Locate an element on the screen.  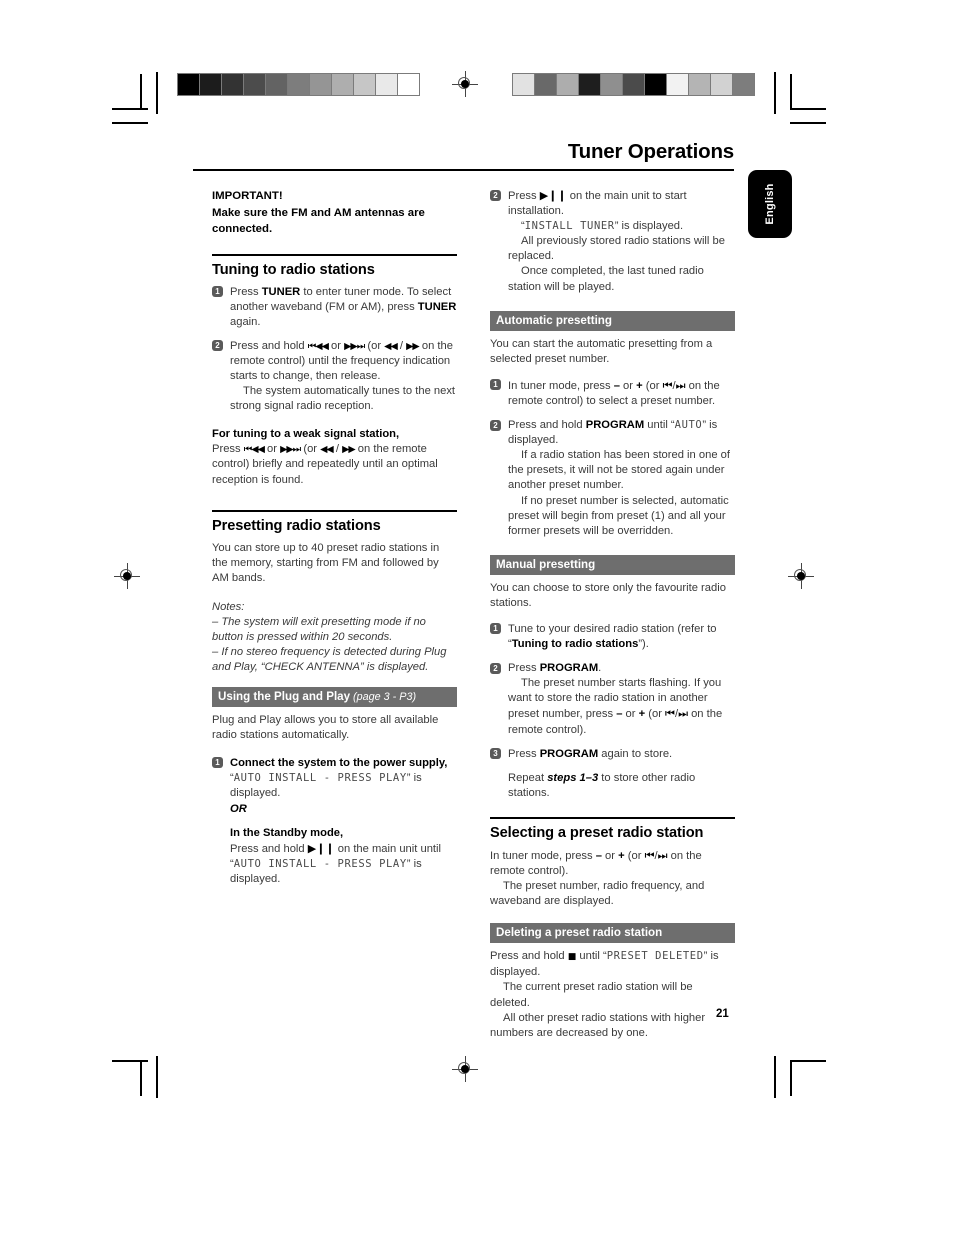
next-track-icon: ▶▶⏭ is located at coordinates (290, 450).